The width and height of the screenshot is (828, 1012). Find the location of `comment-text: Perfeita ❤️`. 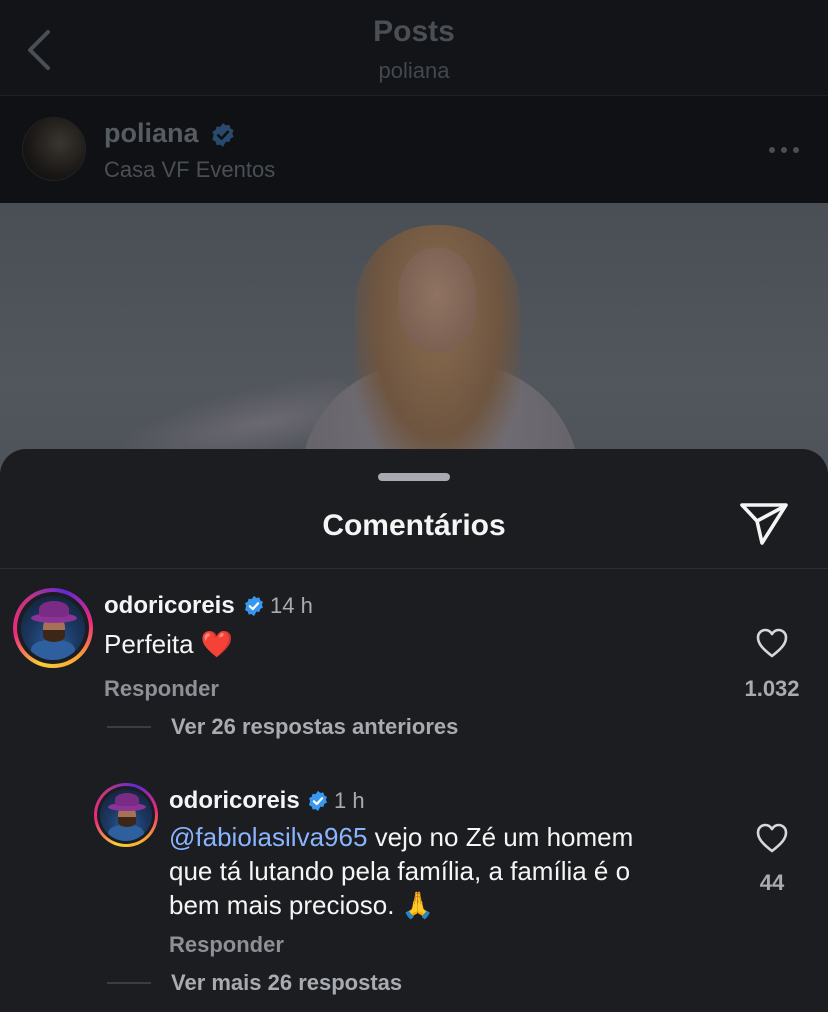

comment-text: Perfeita ❤️ is located at coordinates (168, 644).